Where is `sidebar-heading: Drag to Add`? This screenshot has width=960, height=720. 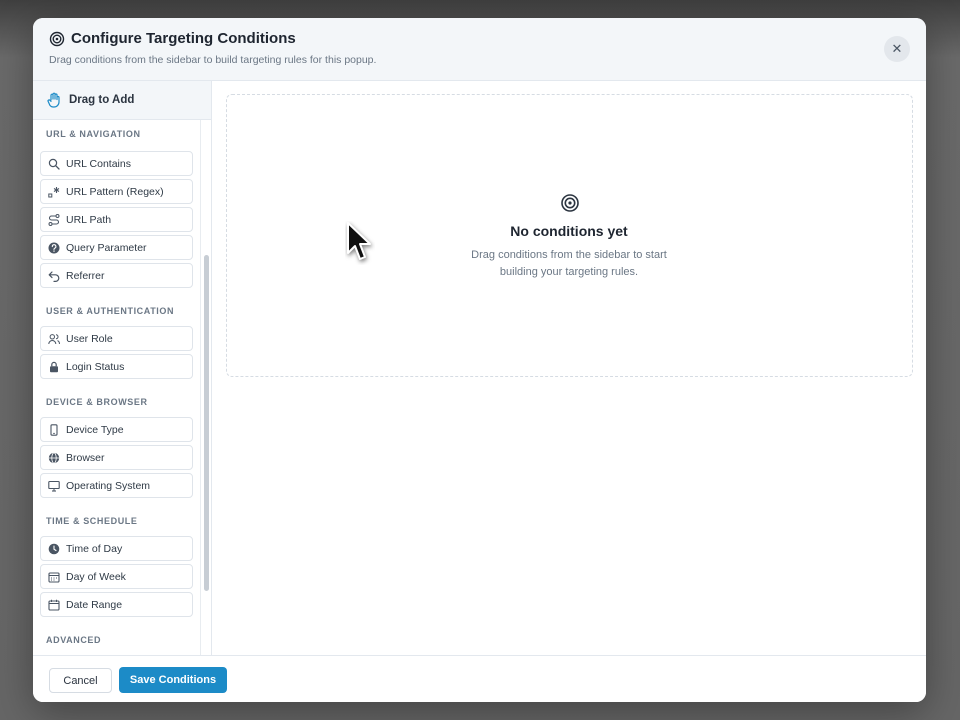 sidebar-heading: Drag to Add is located at coordinates (122, 100).